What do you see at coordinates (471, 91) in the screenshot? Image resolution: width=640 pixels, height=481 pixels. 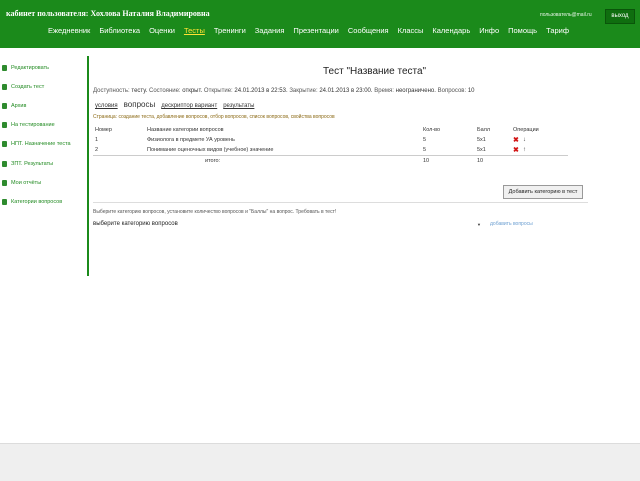 I see `questions-value: 10` at bounding box center [471, 91].